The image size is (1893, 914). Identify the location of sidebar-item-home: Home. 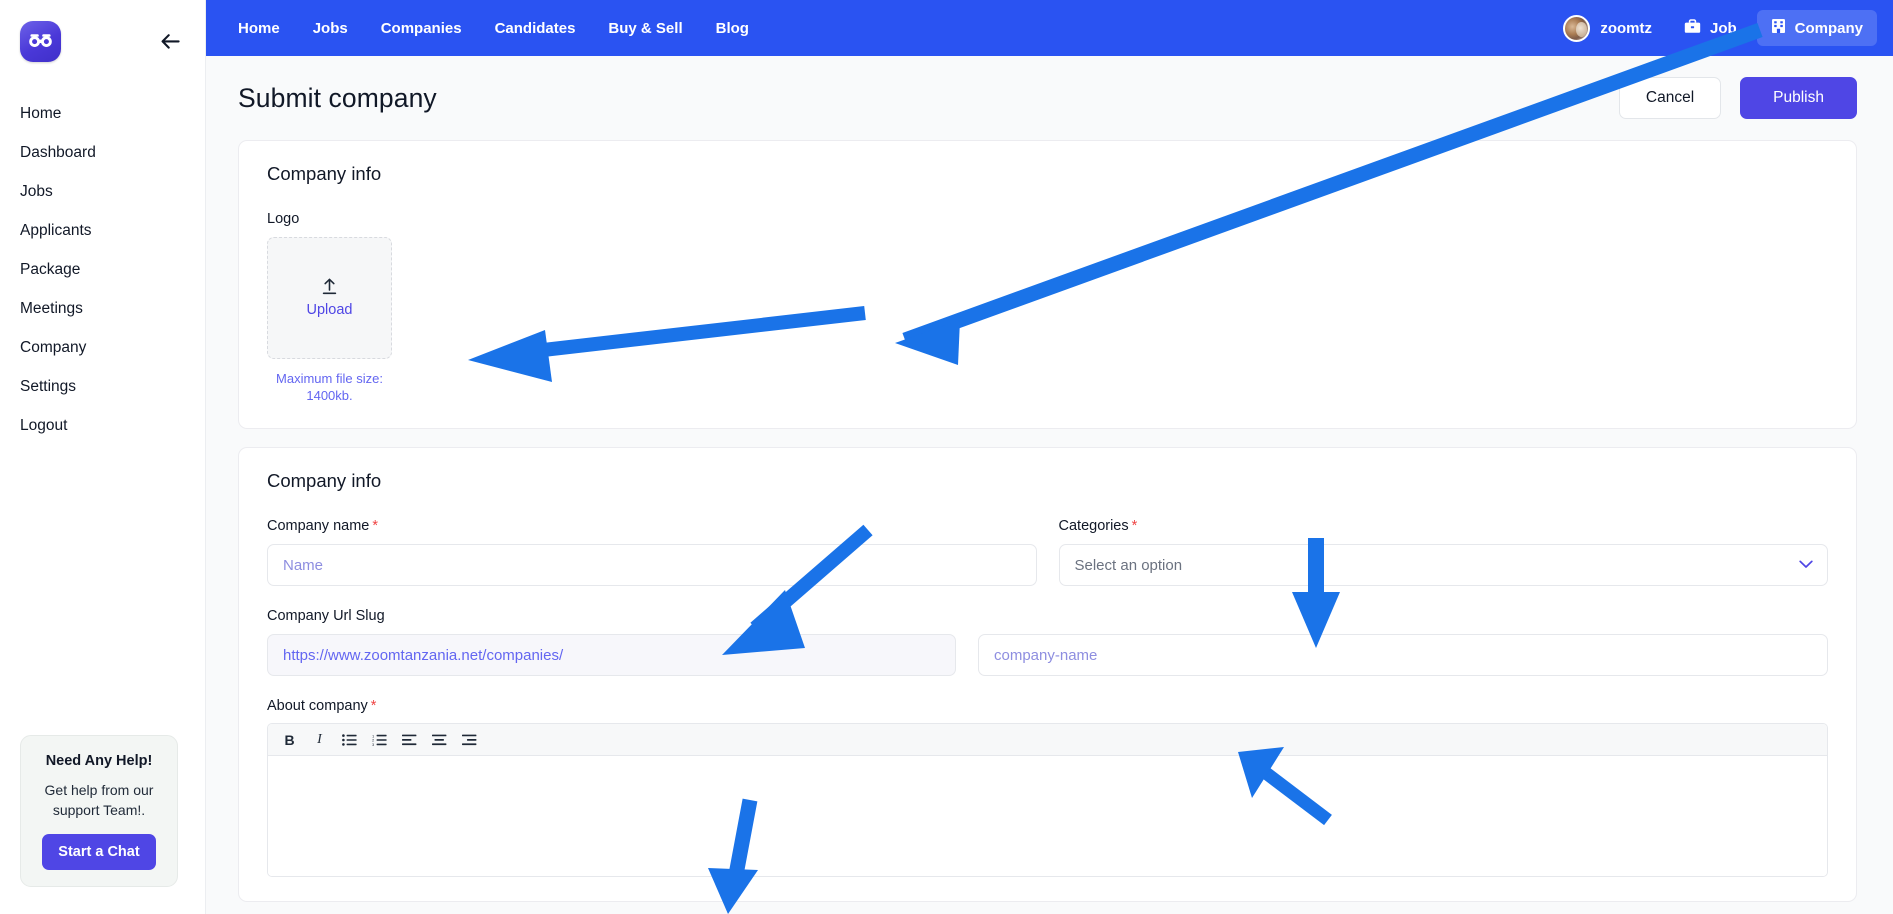
(102, 113).